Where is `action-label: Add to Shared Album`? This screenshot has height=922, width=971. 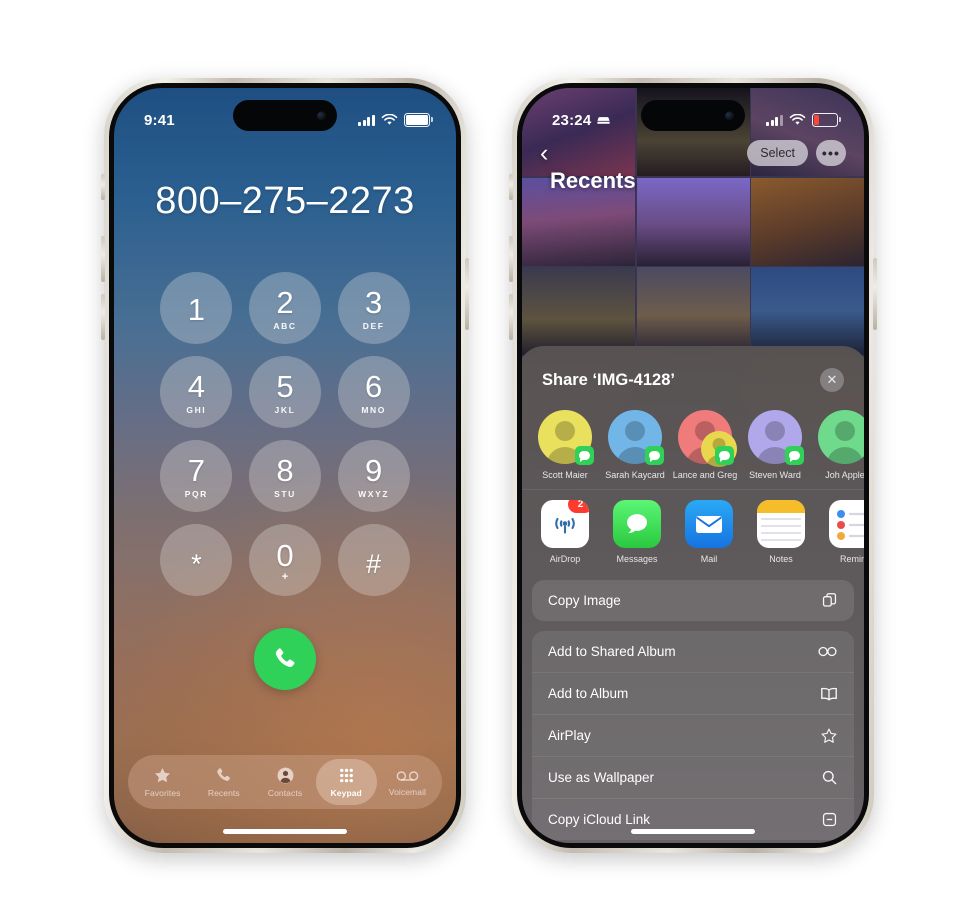 action-label: Add to Shared Album is located at coordinates (612, 652).